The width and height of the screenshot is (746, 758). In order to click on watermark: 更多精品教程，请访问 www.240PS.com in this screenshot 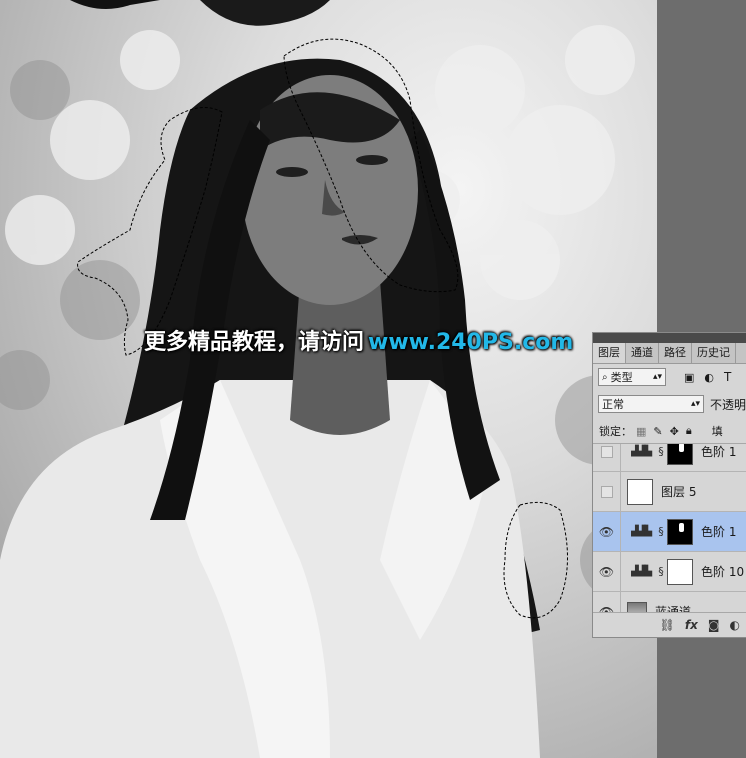, I will do `click(358, 343)`.